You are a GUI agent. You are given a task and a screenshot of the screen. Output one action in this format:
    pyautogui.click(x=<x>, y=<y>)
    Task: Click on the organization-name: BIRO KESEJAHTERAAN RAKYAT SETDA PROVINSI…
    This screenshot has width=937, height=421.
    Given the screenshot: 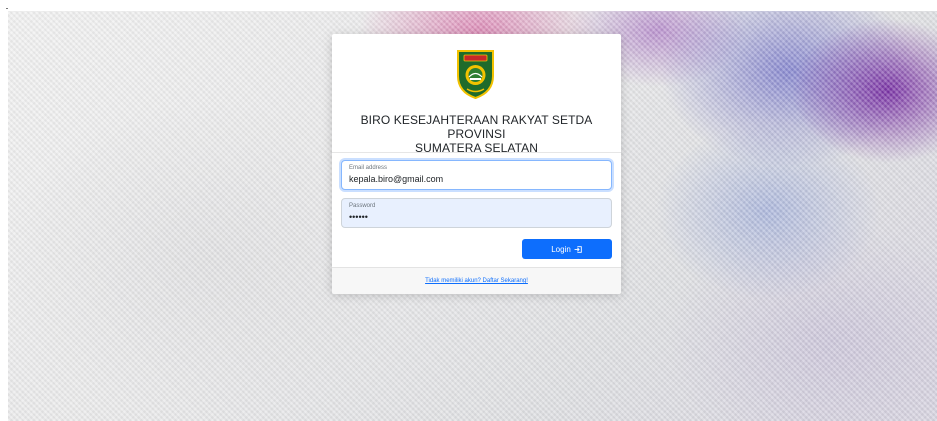 What is the action you would take?
    pyautogui.click(x=476, y=134)
    